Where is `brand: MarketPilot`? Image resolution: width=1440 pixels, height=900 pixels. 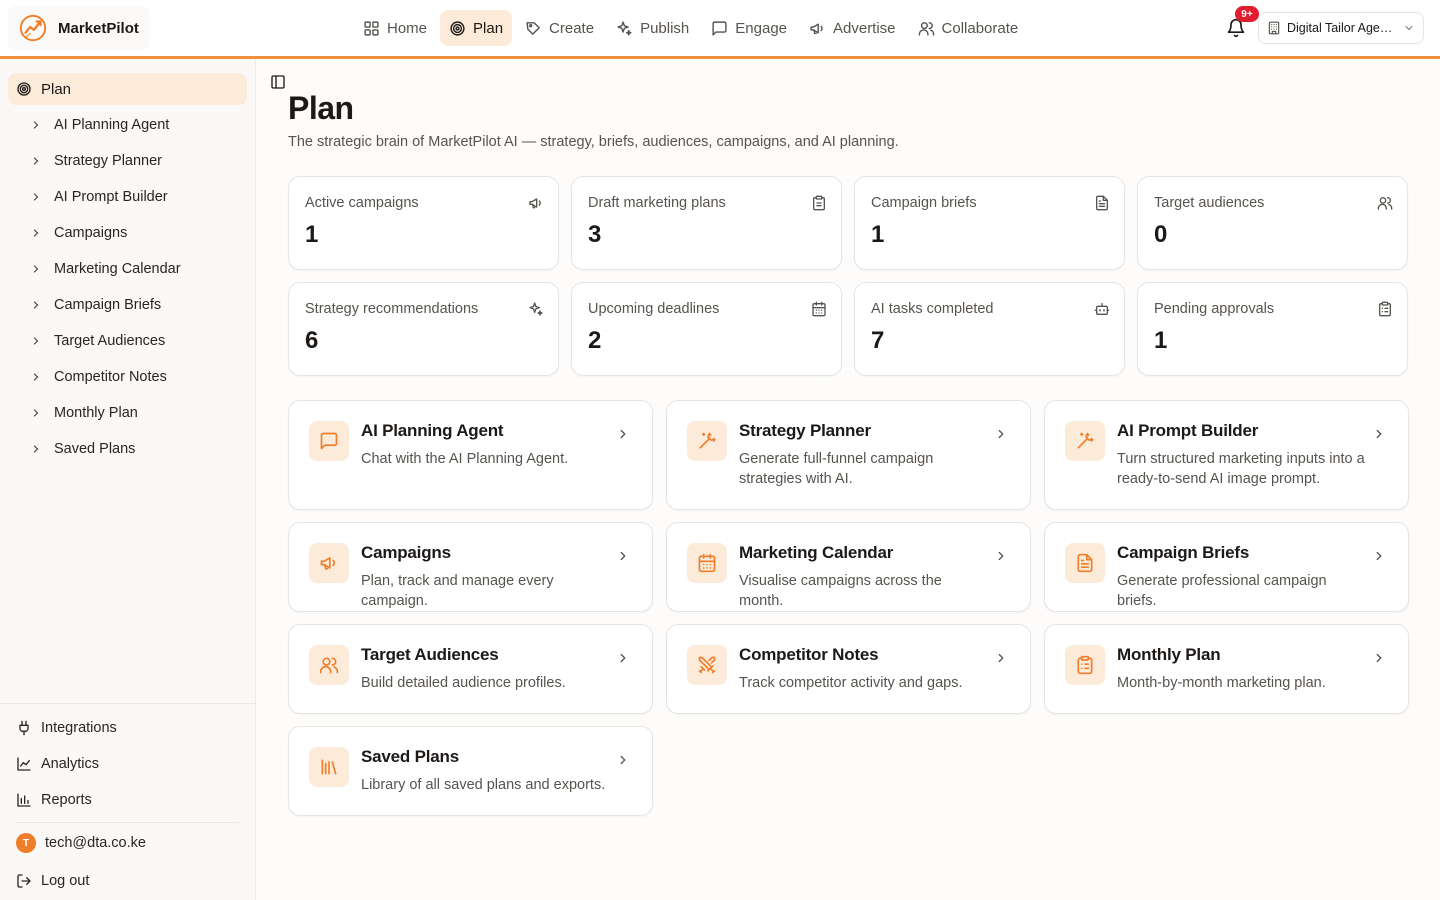 brand: MarketPilot is located at coordinates (79, 28).